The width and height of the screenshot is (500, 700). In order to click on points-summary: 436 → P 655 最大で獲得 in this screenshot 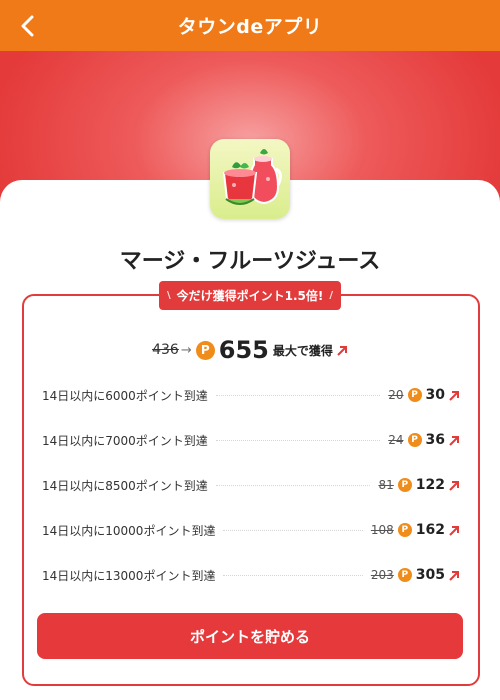, I will do `click(250, 350)`.